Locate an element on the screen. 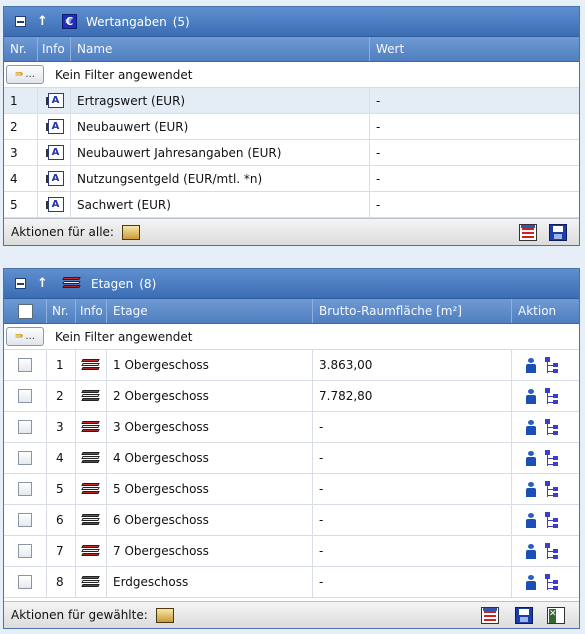  cell-nr: 2 is located at coordinates (61, 396).